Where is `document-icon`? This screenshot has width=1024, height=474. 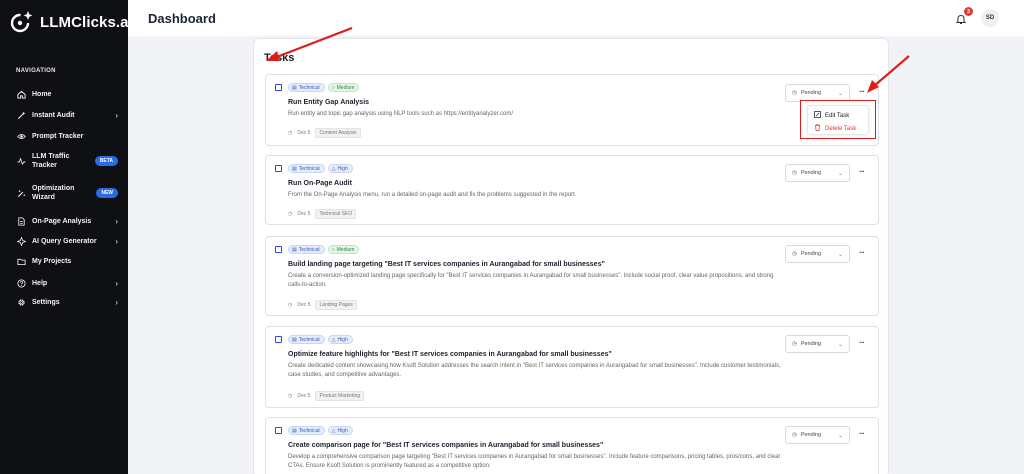
document-icon is located at coordinates (21, 221).